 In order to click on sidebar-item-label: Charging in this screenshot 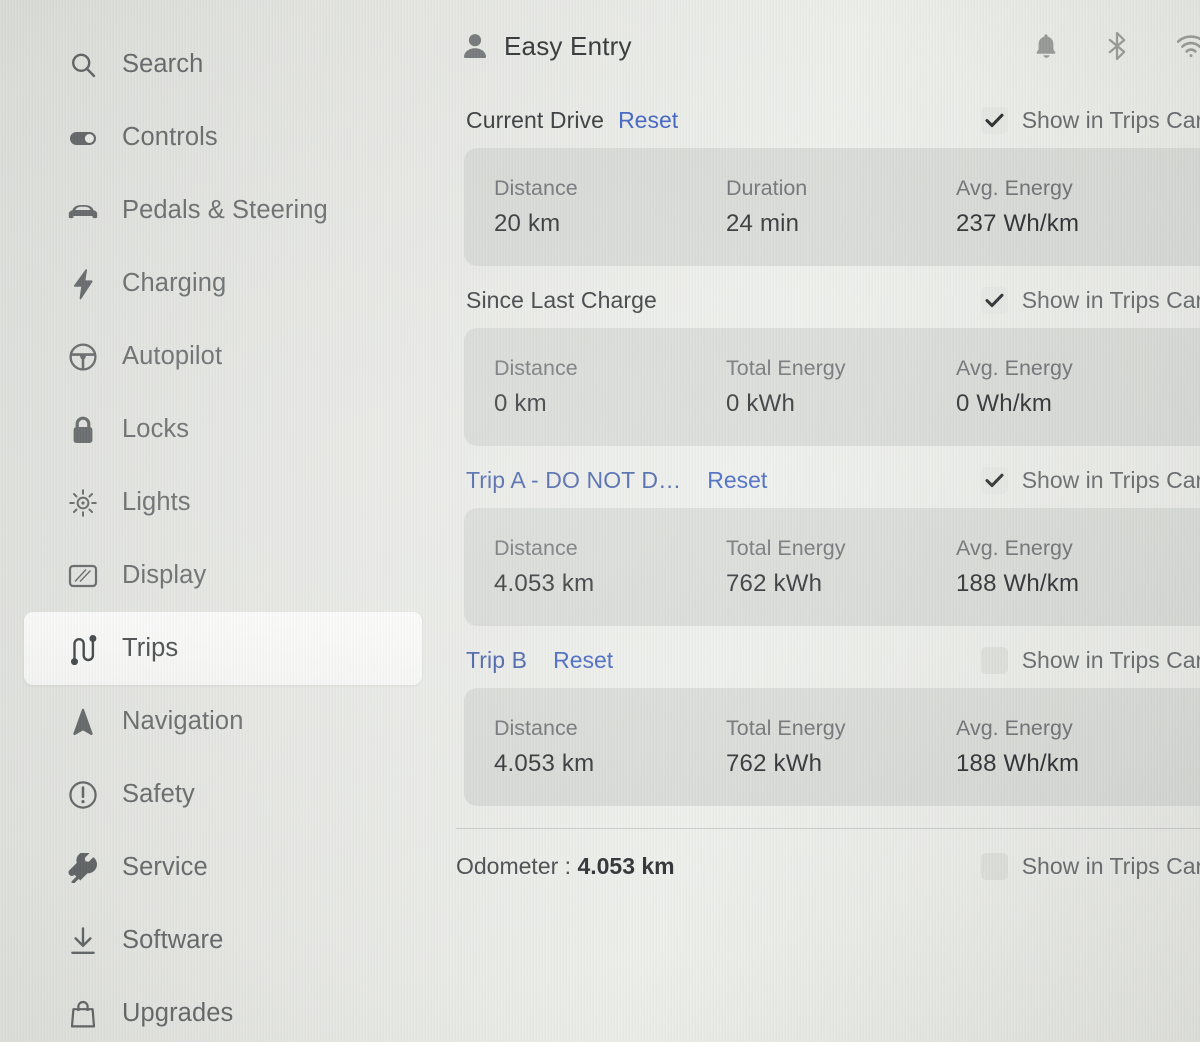, I will do `click(174, 283)`.